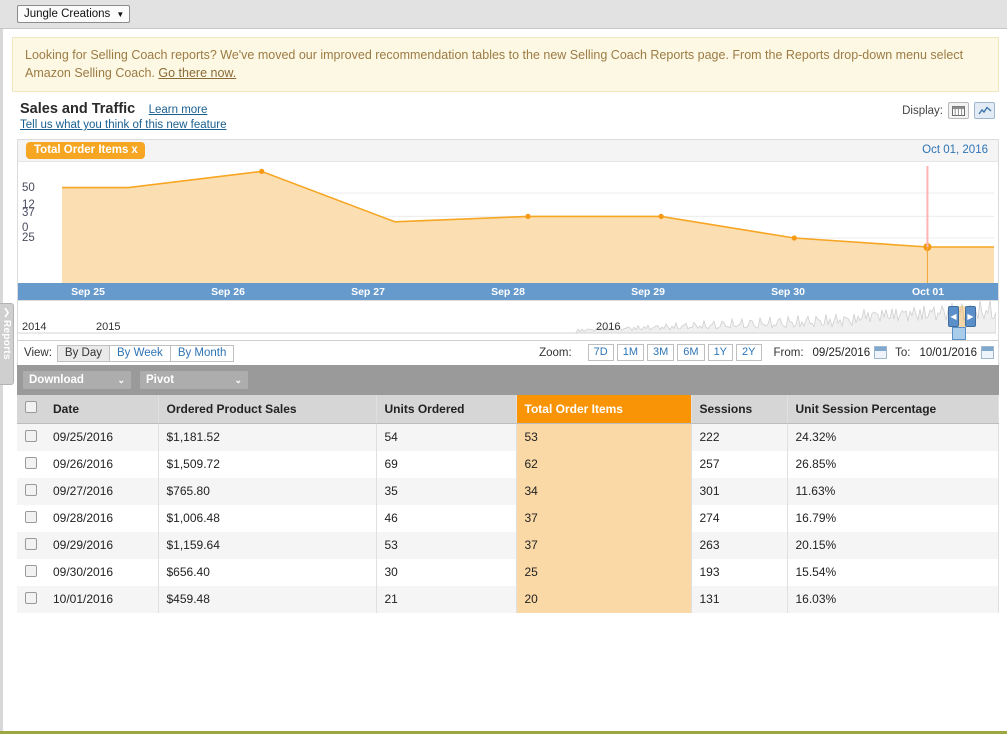 The width and height of the screenshot is (1007, 734). What do you see at coordinates (178, 110) in the screenshot?
I see `learn-more-link: Learn more` at bounding box center [178, 110].